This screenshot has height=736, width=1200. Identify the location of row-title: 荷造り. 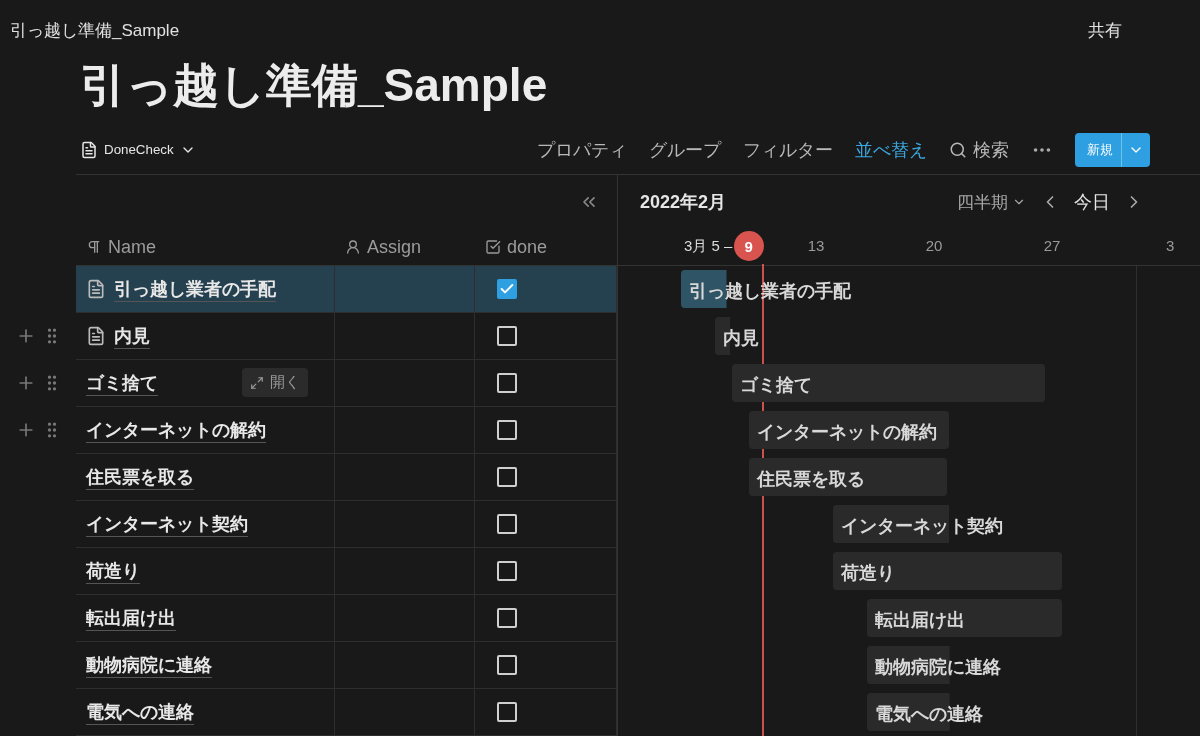
(113, 571).